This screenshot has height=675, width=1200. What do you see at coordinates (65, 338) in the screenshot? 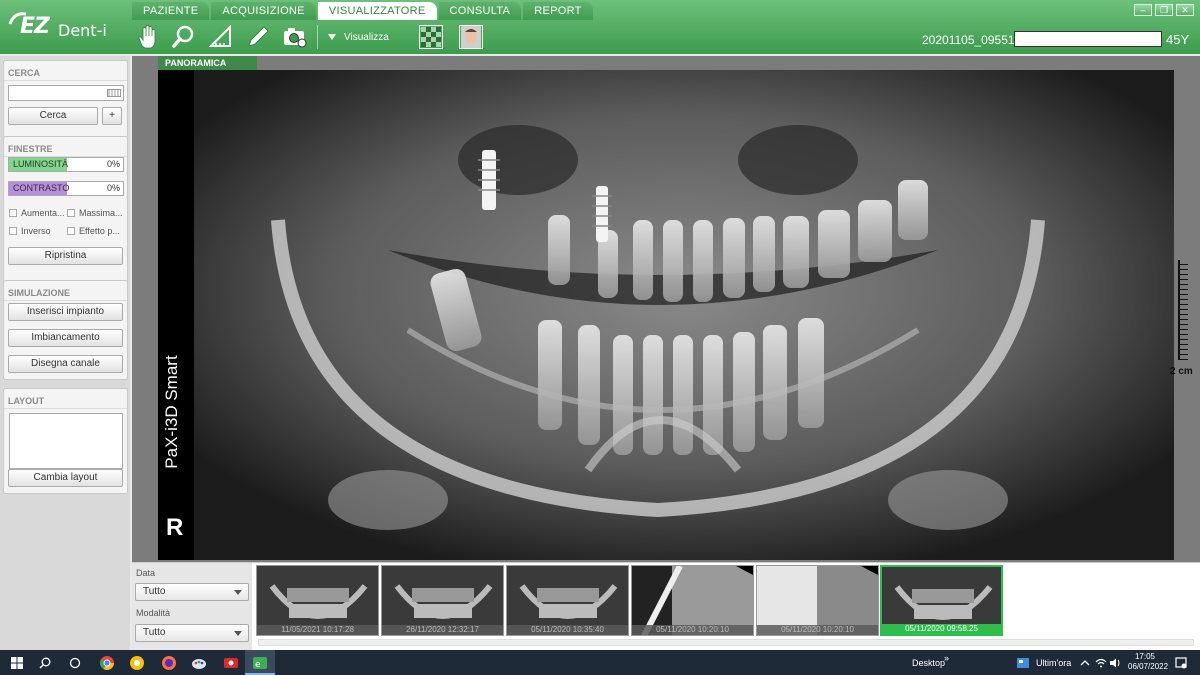
I see `whitening-button: Imbiancamento` at bounding box center [65, 338].